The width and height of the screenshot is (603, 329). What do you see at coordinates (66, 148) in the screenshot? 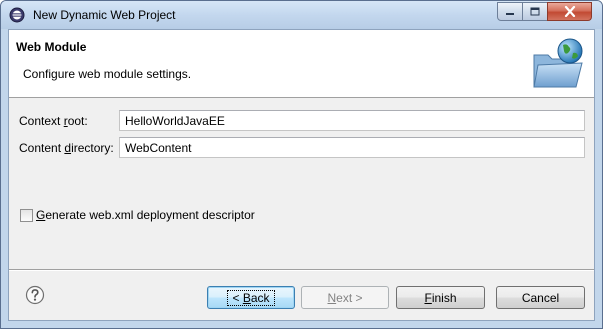
I see `content-directory-label: Content directory:` at bounding box center [66, 148].